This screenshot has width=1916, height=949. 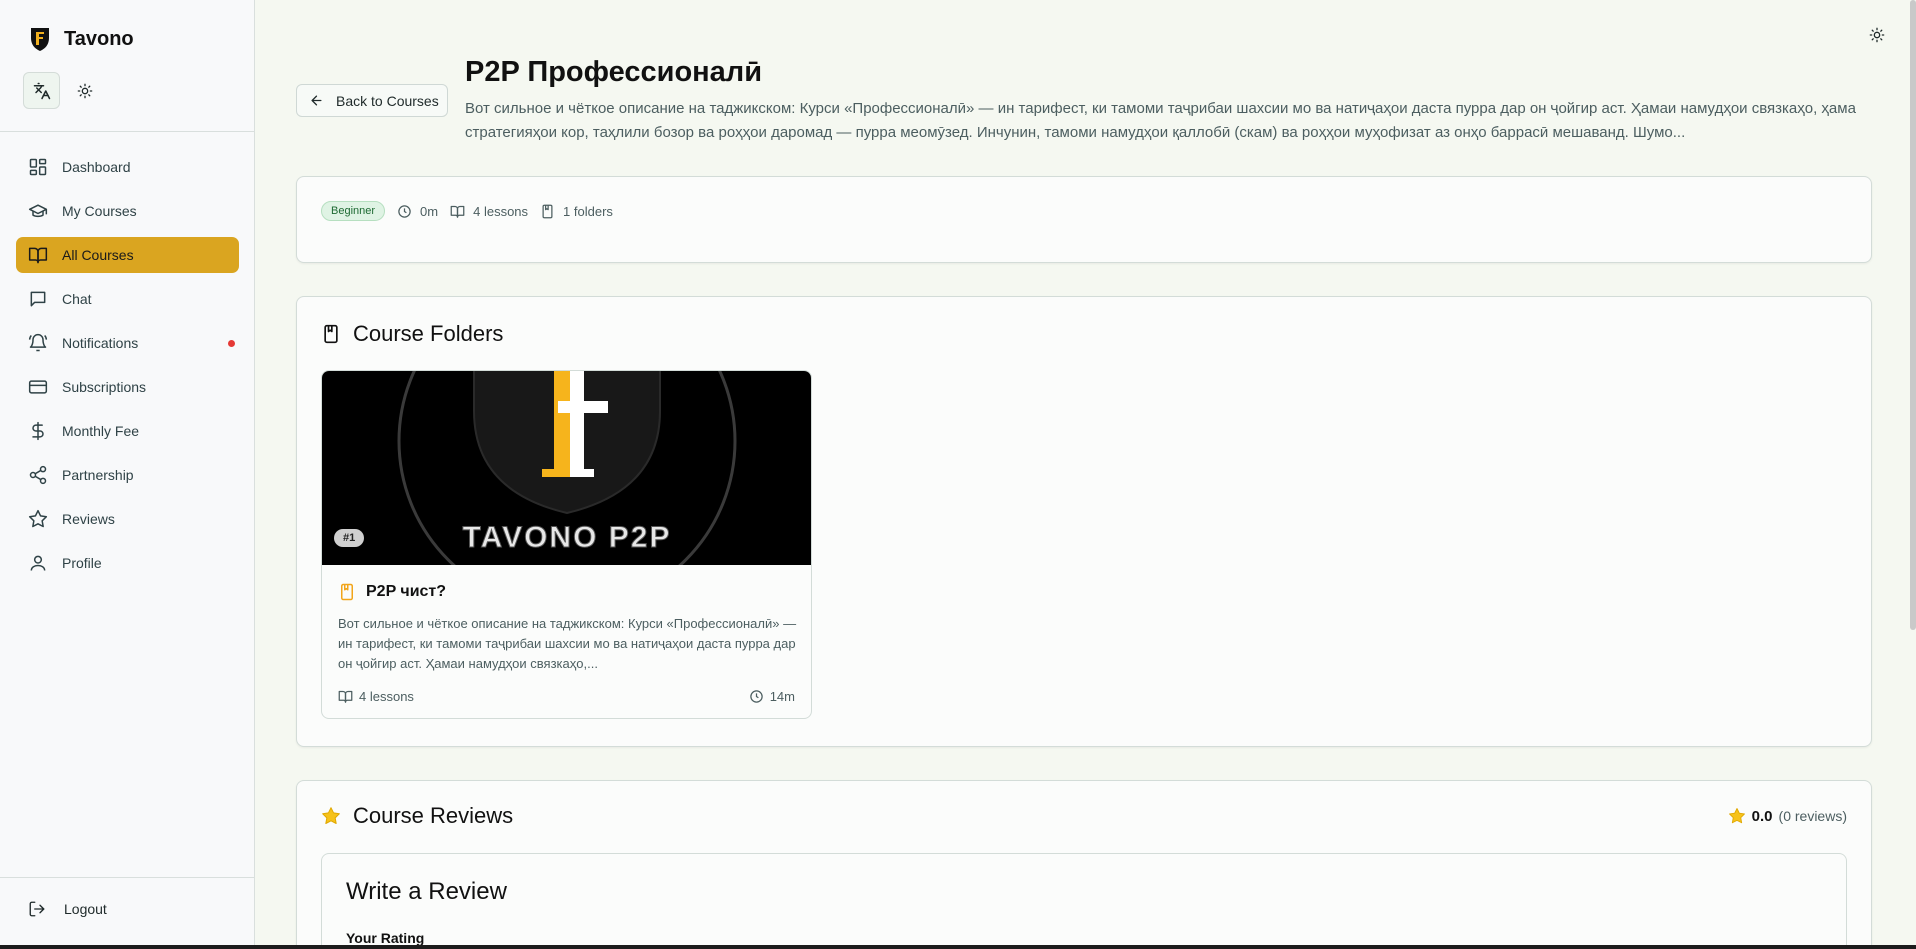 I want to click on sidebar: Tavono Dashboard My Courses All Courses, so click(x=127, y=472).